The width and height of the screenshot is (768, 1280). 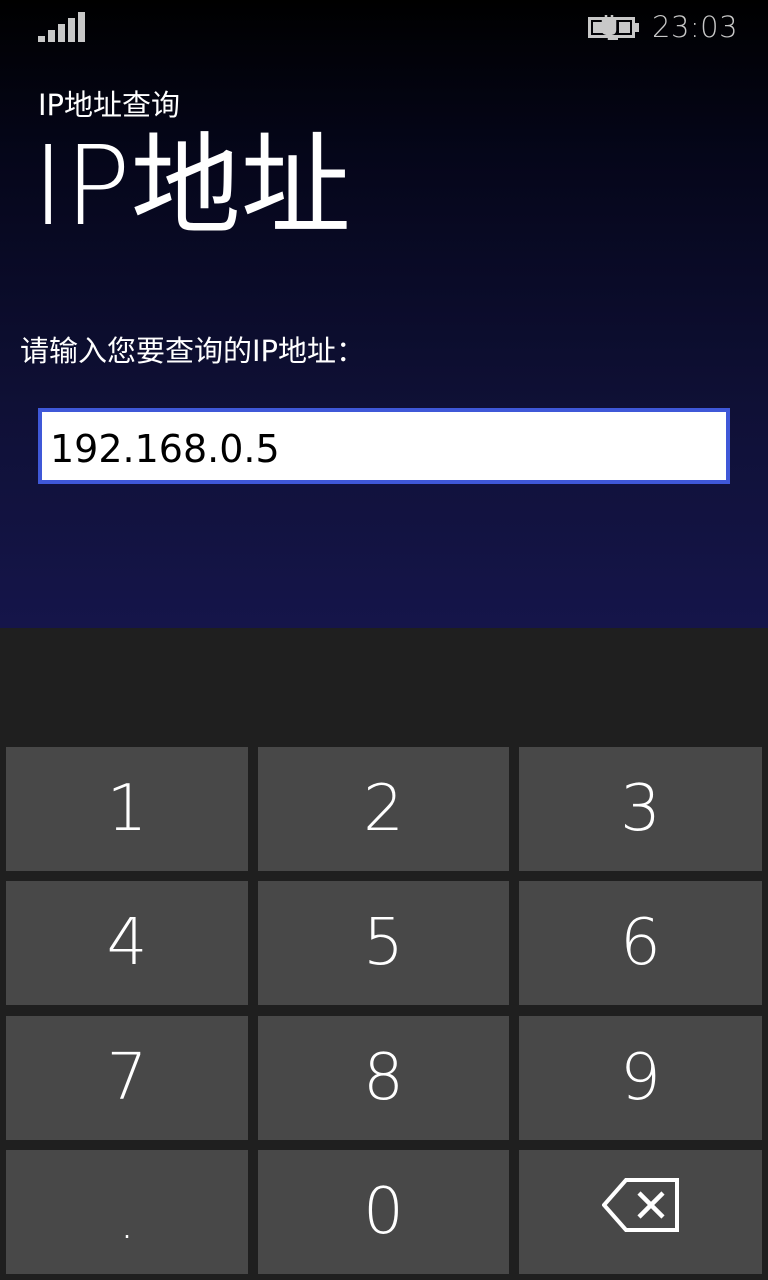 I want to click on signal-strength-icon, so click(x=63, y=27).